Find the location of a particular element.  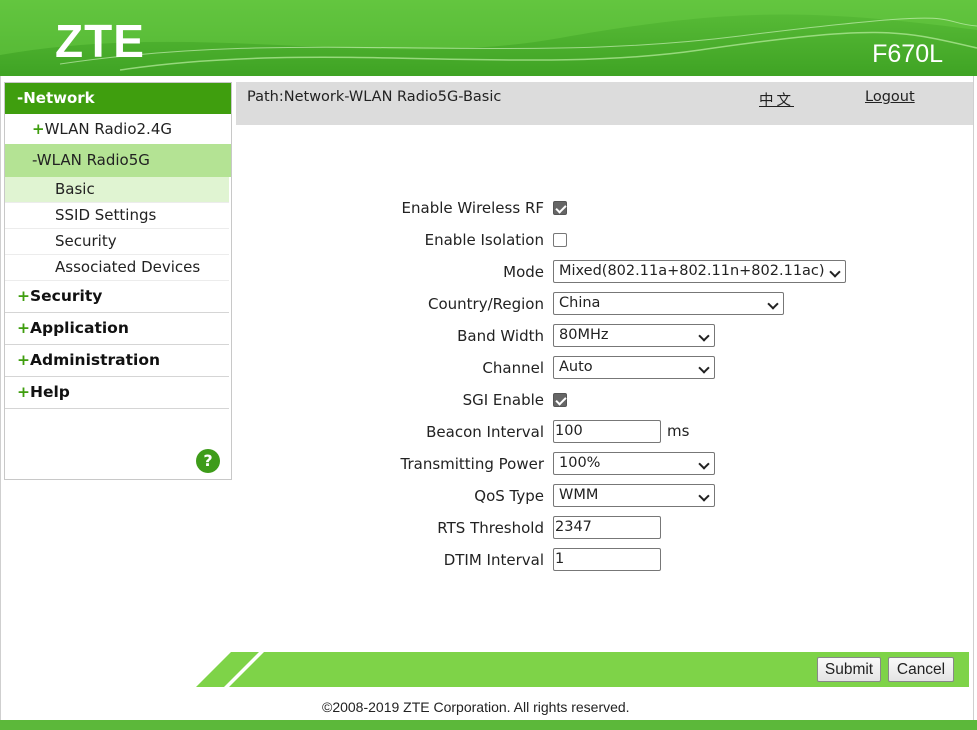

help-icon: ? is located at coordinates (208, 461).